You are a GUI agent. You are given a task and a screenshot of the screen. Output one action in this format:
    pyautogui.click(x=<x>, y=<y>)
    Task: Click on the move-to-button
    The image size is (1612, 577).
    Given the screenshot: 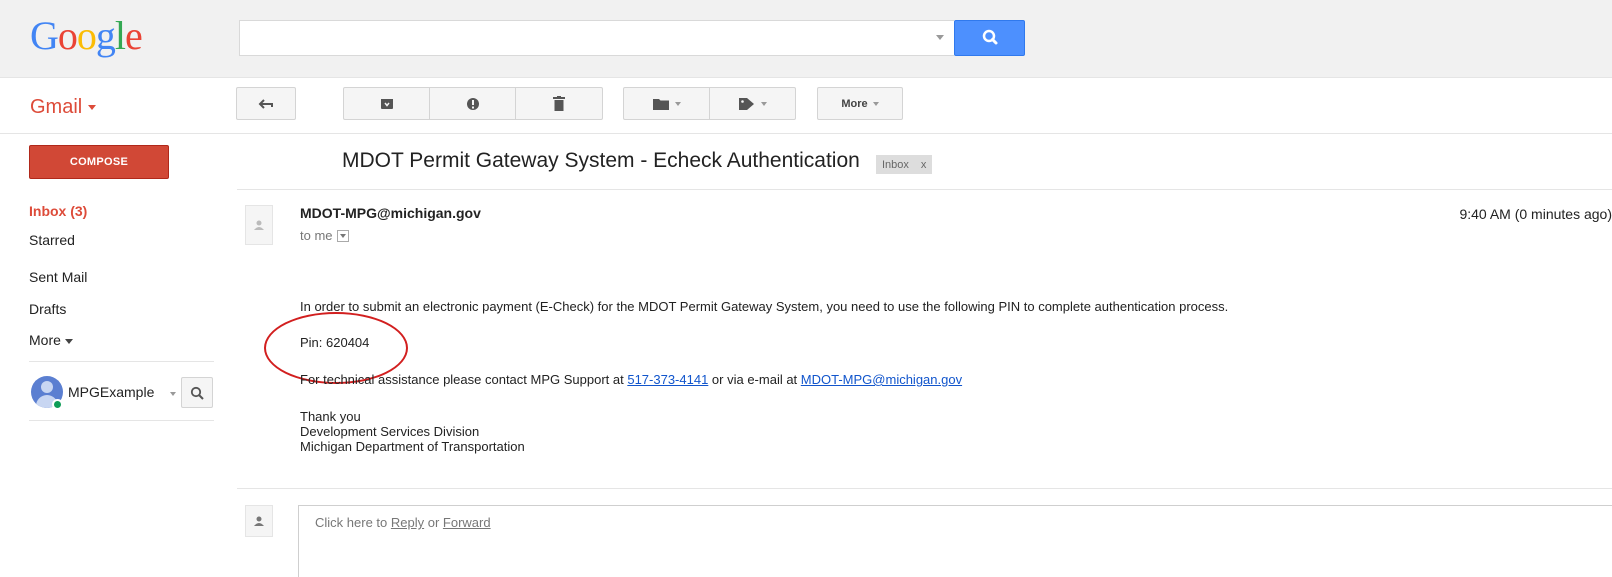 What is the action you would take?
    pyautogui.click(x=666, y=103)
    